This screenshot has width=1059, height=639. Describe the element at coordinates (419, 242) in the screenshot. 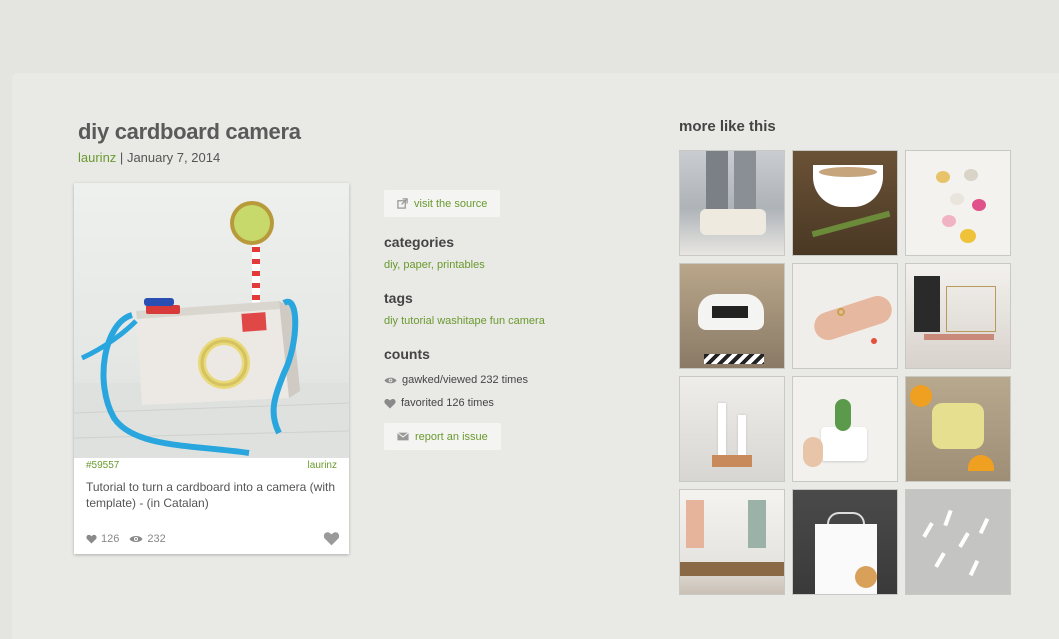

I see `categories-heading: categories` at that location.